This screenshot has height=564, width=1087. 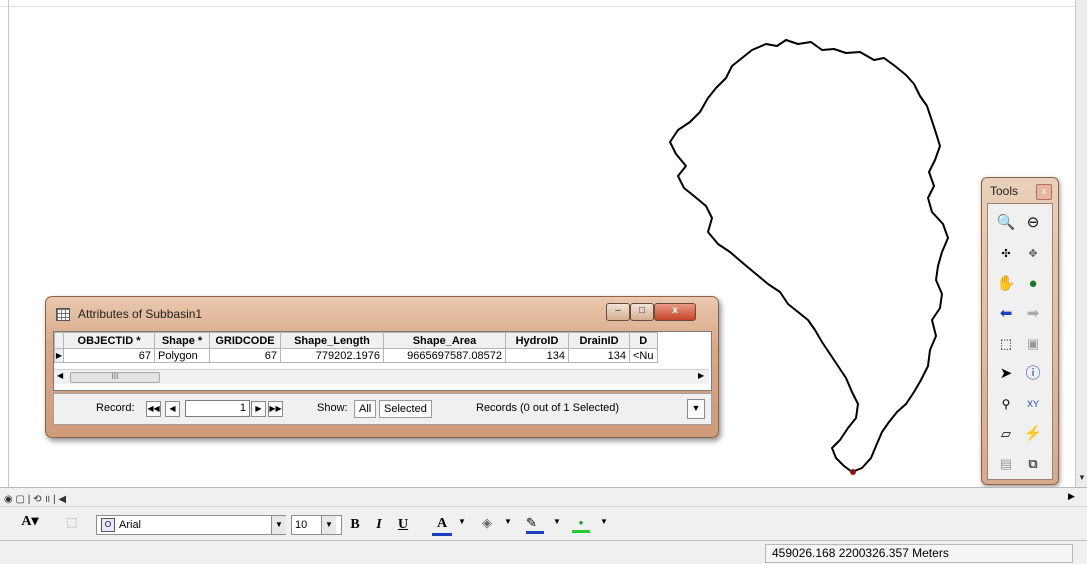 I want to click on tools-title: Tools, so click(x=1004, y=191).